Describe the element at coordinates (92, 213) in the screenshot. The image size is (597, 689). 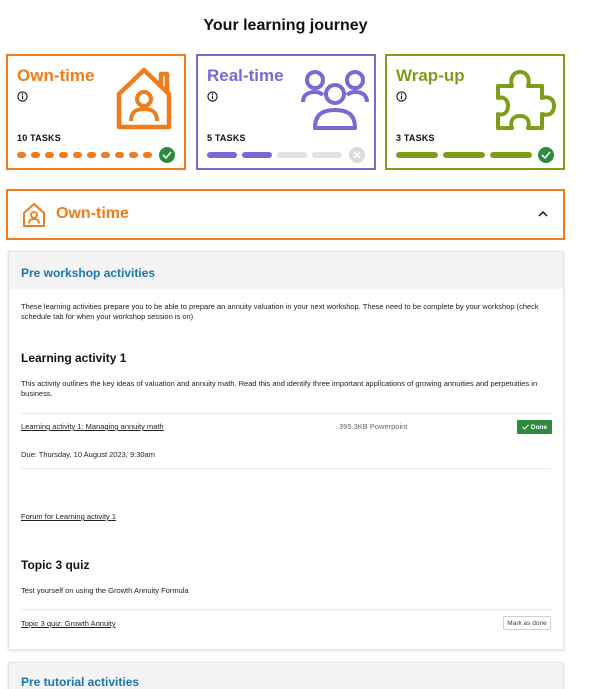
I see `section-title: Own-time` at that location.